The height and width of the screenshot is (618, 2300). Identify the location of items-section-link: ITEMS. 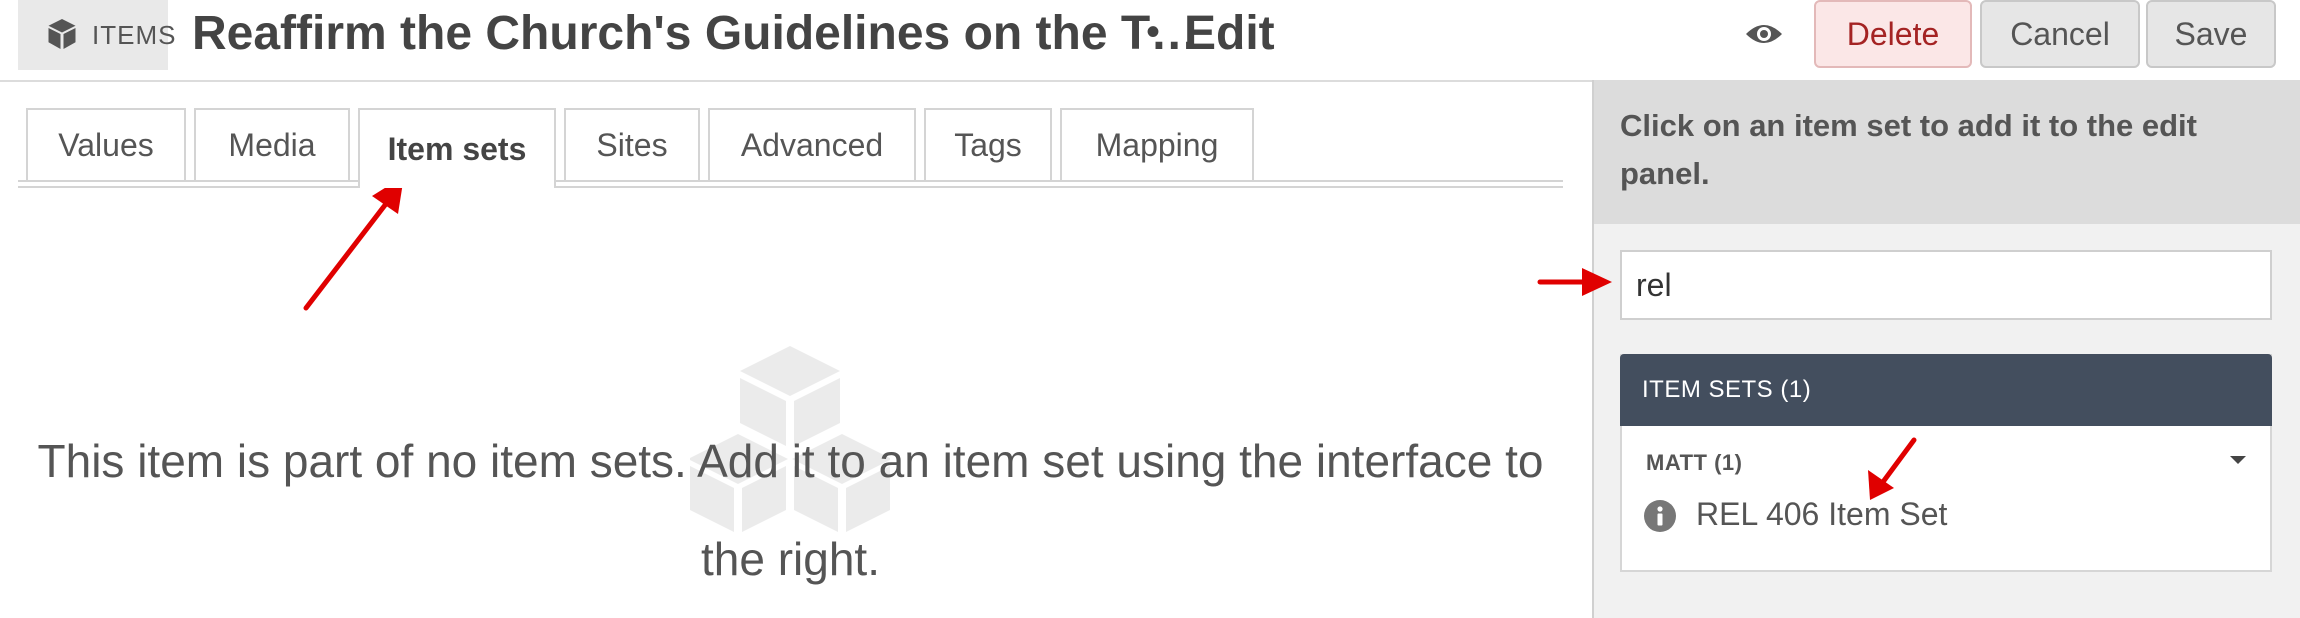
(96, 35).